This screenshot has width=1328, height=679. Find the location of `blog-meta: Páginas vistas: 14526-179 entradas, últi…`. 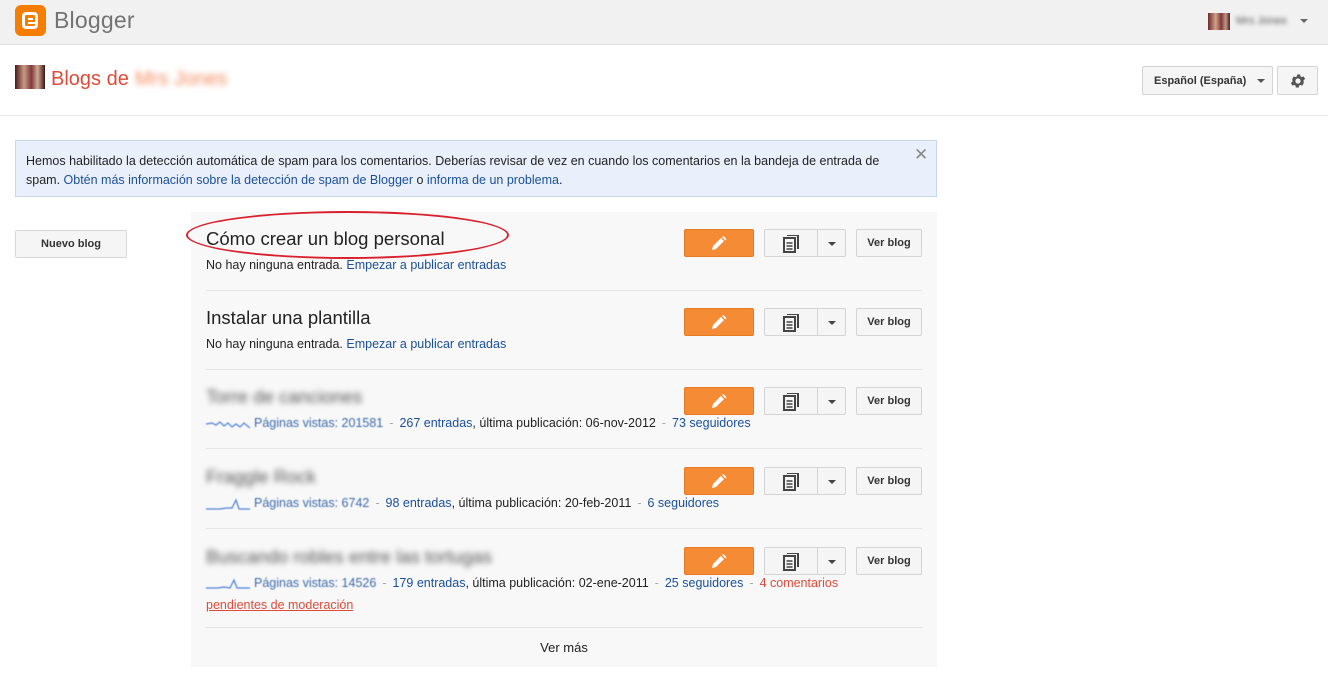

blog-meta: Páginas vistas: 14526-179 entradas, últi… is located at coordinates (522, 583).